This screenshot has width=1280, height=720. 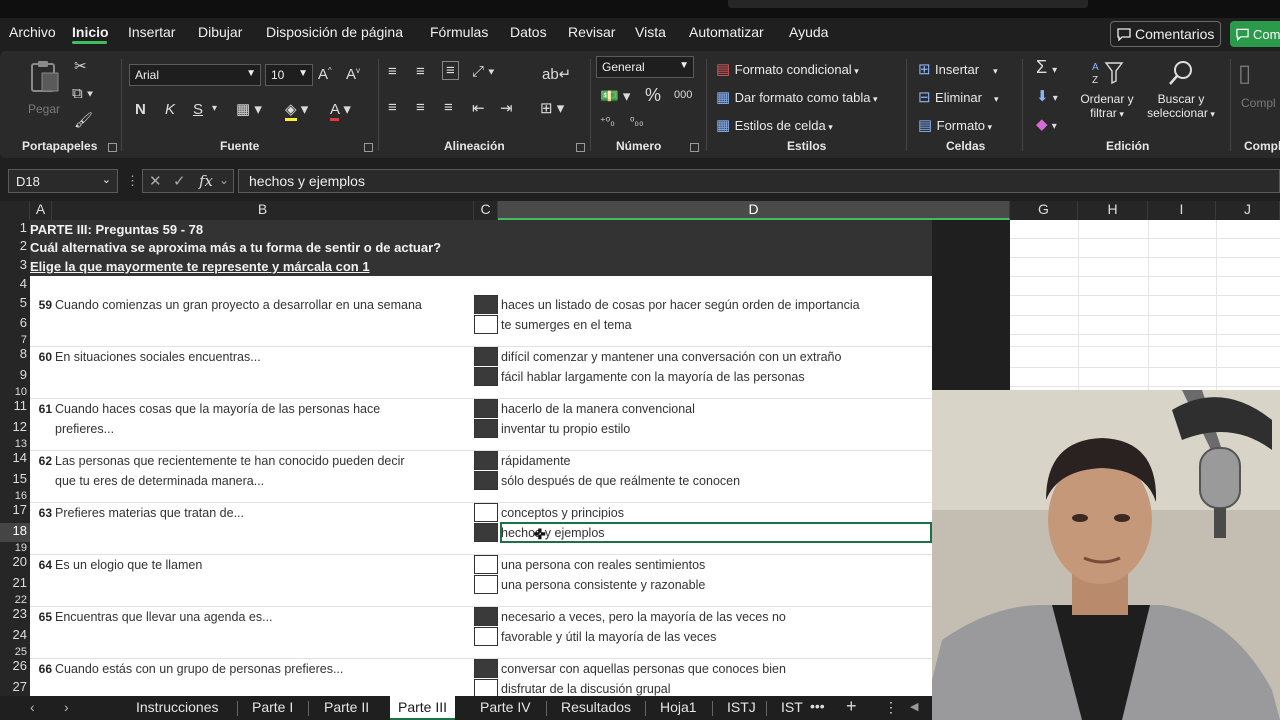 I want to click on chevron-down-icon: ⌄, so click(x=224, y=180).